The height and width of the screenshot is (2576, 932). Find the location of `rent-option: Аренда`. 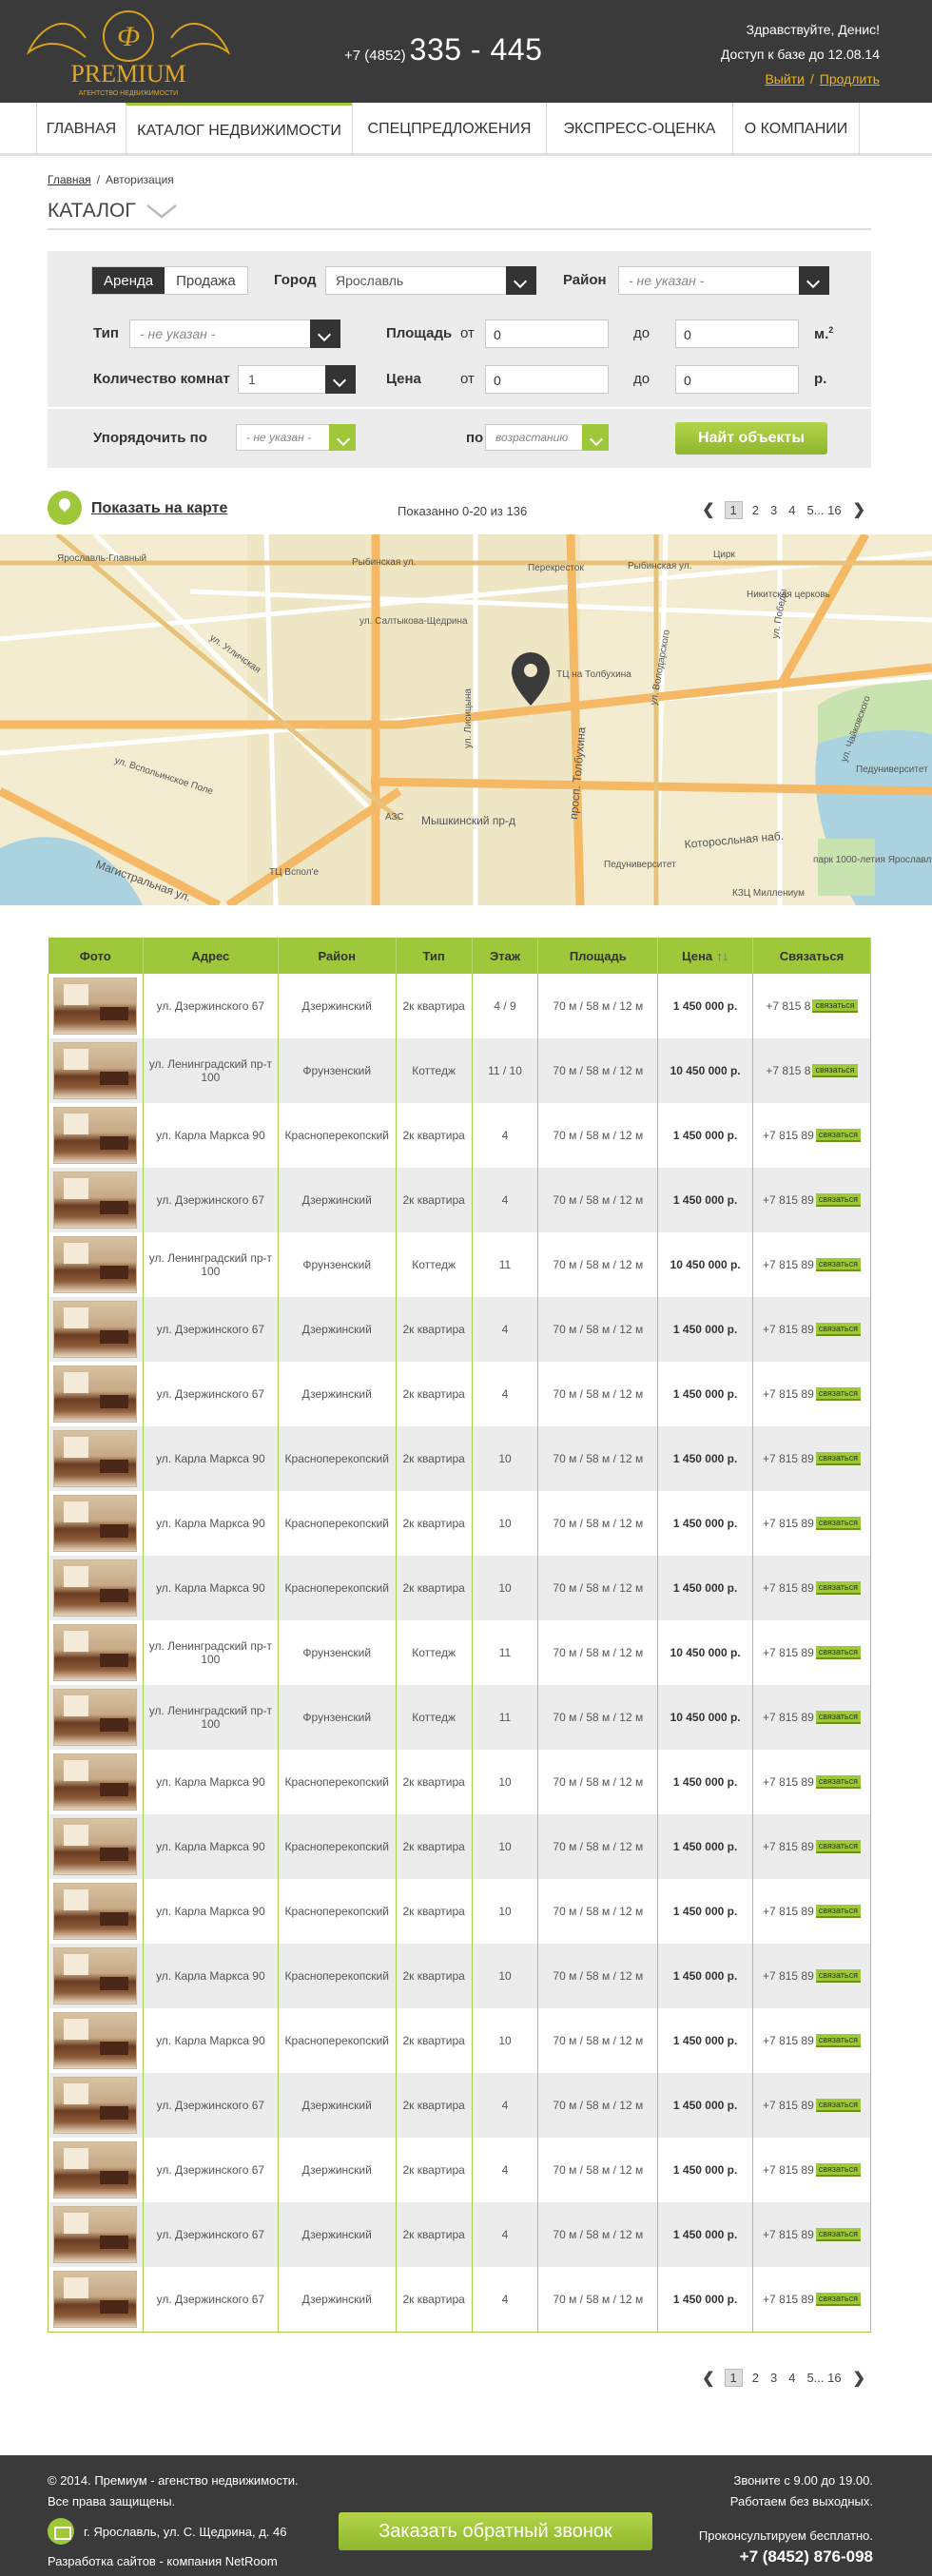

rent-option: Аренда is located at coordinates (128, 280).